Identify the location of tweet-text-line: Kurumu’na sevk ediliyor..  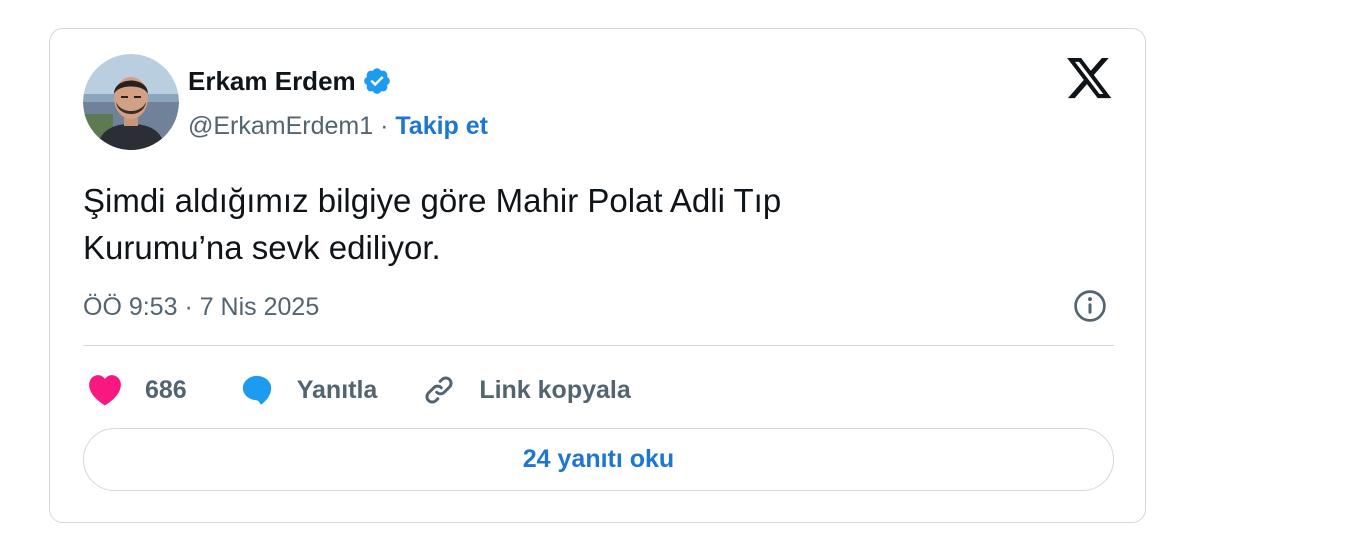
(262, 247).